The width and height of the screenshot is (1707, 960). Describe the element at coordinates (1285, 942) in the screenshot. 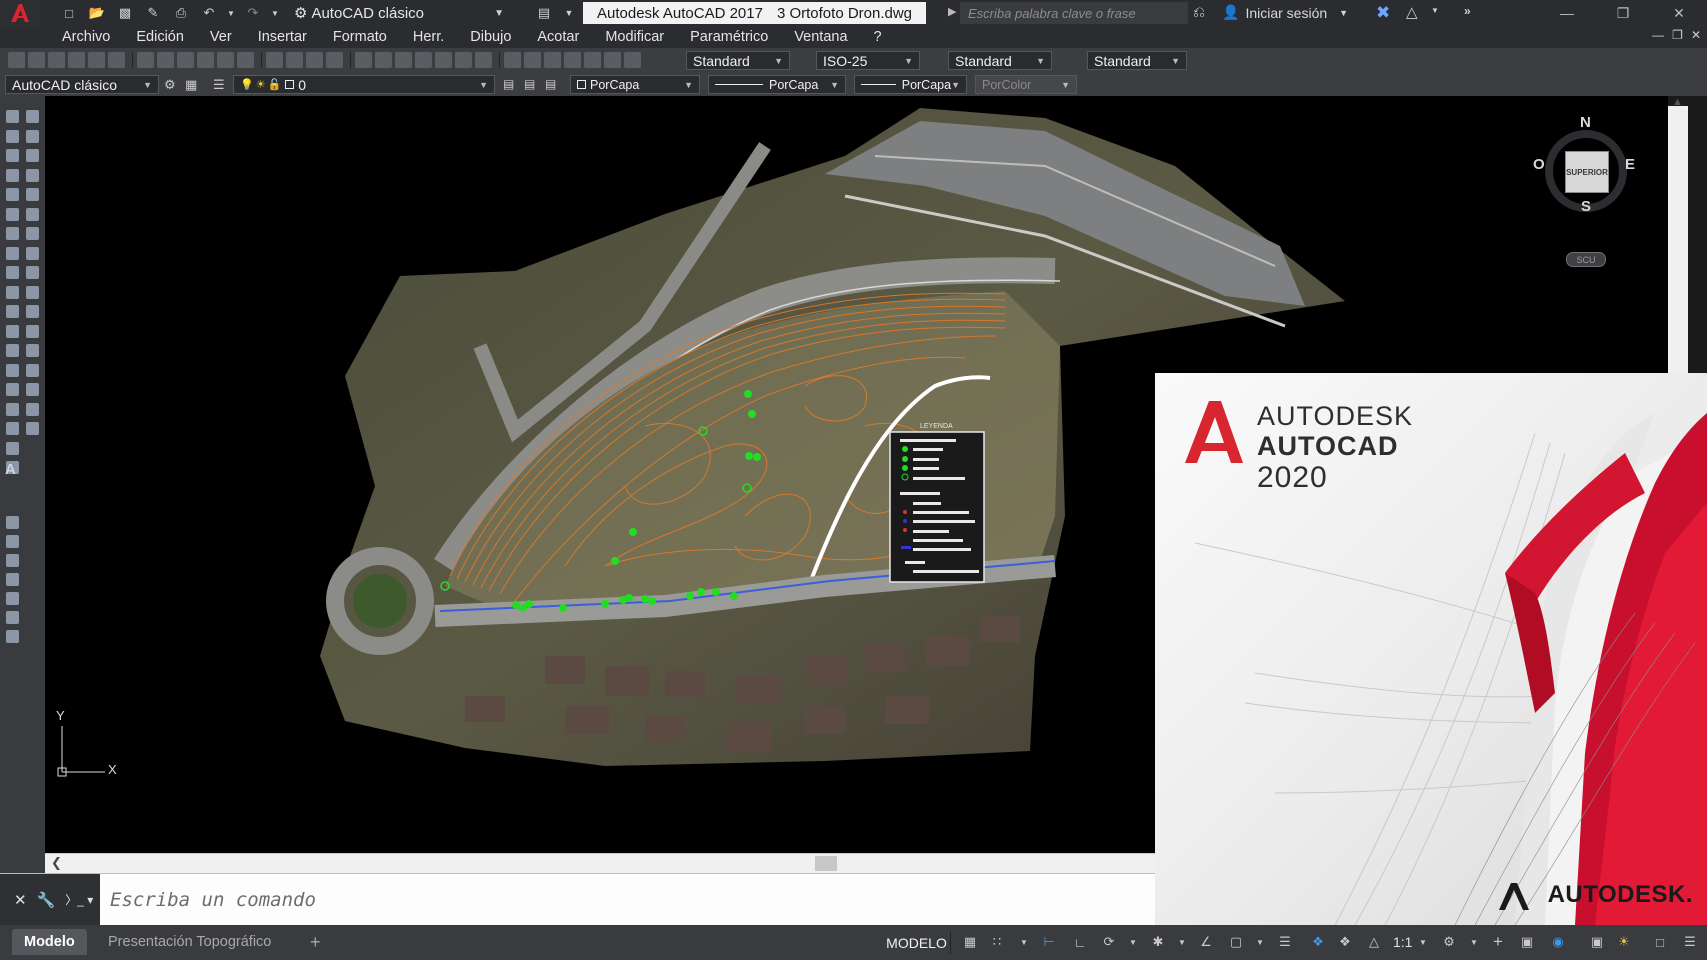

I see `lineweight-icon: ☰` at that location.